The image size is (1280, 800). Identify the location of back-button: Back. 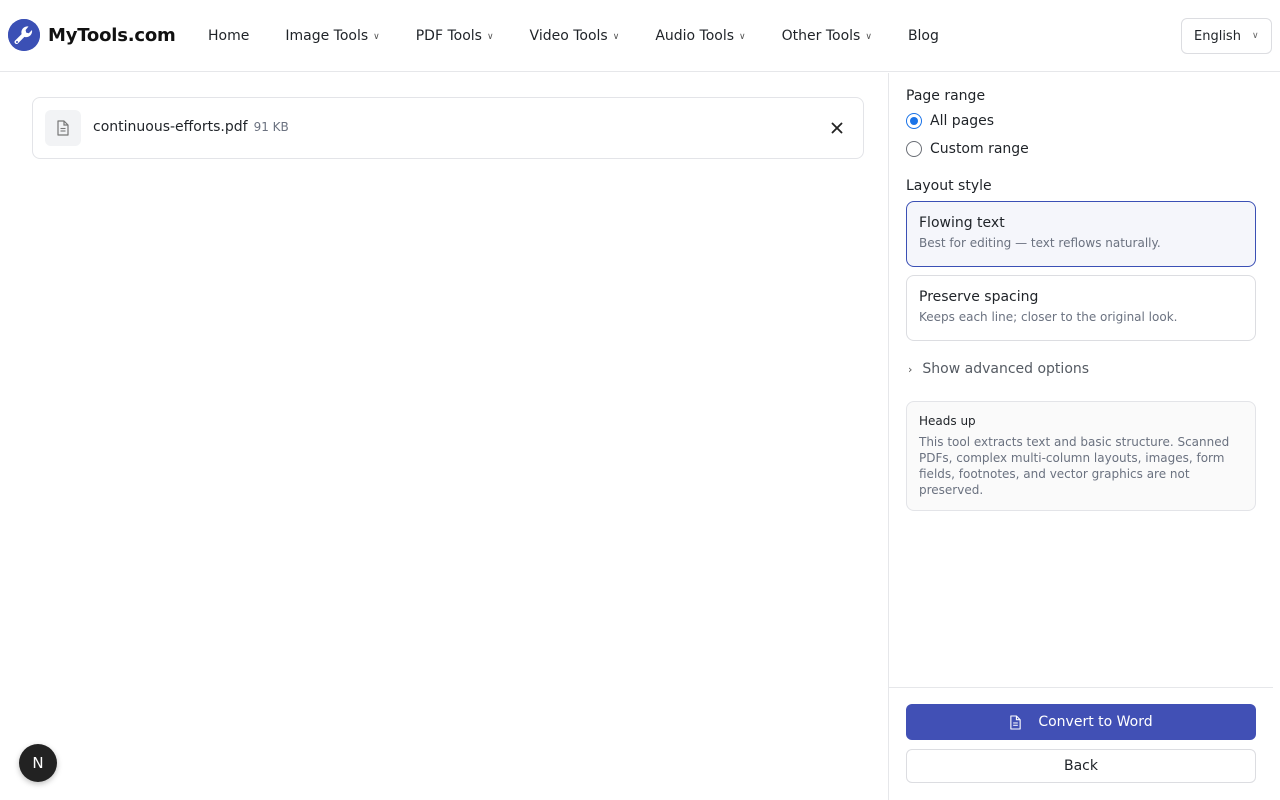
(1081, 766).